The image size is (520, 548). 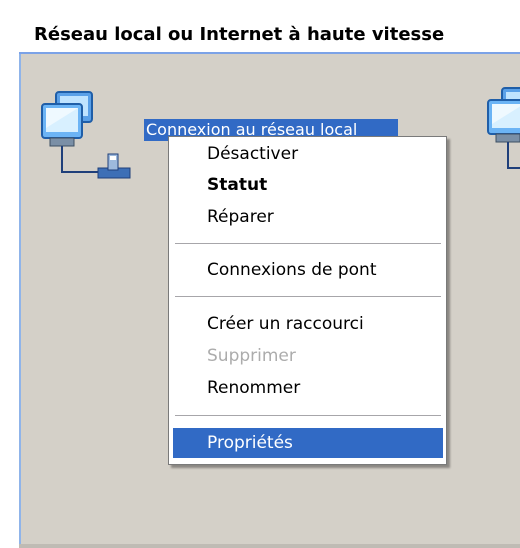 What do you see at coordinates (308, 217) in the screenshot?
I see `menu-item-reparer: Réparer` at bounding box center [308, 217].